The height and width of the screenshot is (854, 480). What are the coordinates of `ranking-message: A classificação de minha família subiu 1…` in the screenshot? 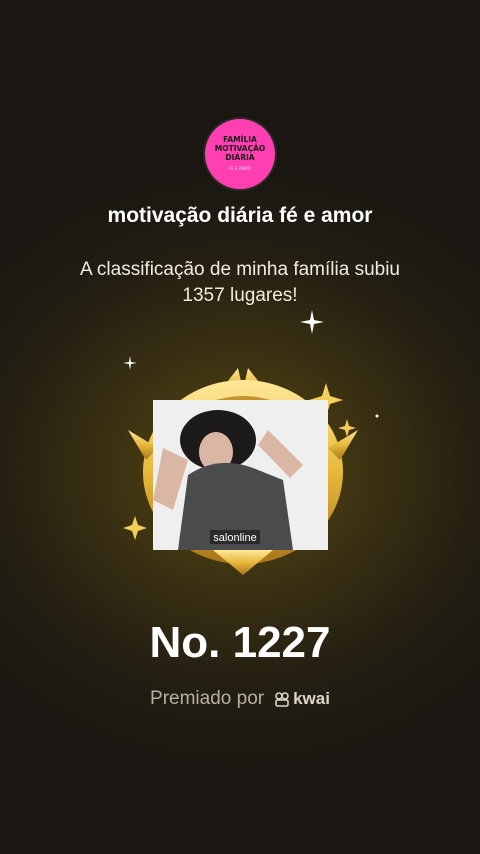 It's located at (240, 282).